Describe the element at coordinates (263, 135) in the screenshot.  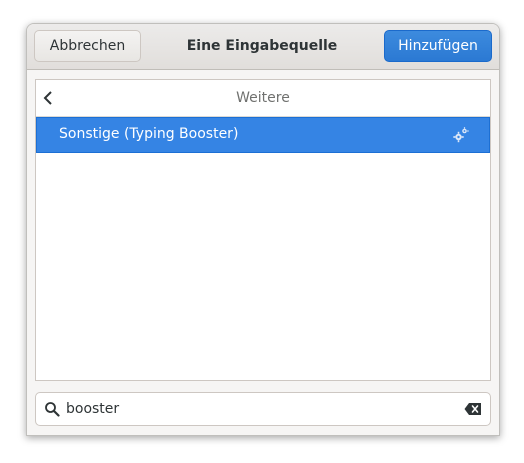
I see `list-item: Sonstige (Typing Booster)` at that location.